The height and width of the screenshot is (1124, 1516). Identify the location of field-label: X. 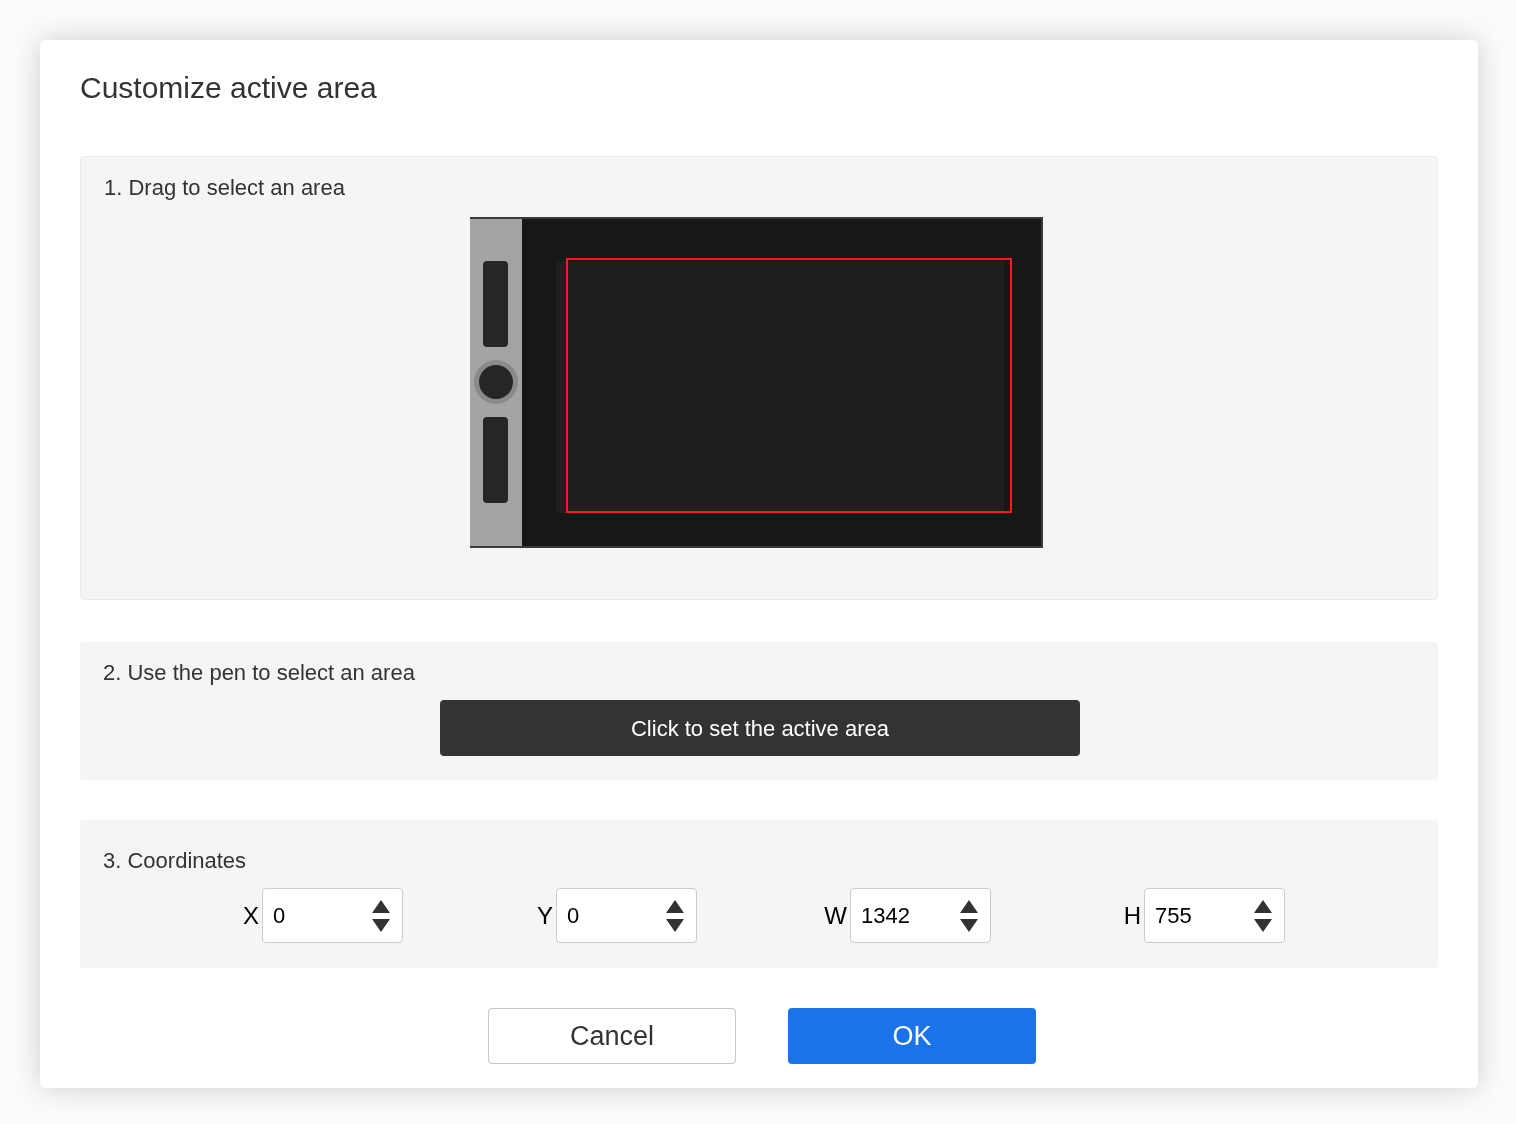
(251, 915).